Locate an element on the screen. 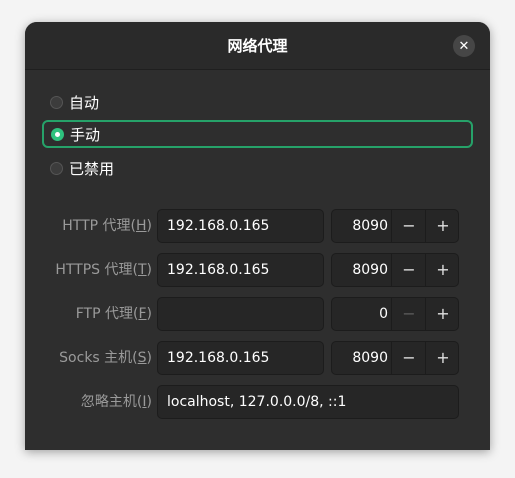 Image resolution: width=515 pixels, height=478 pixels. https-port-decrement-button: − is located at coordinates (408, 270).